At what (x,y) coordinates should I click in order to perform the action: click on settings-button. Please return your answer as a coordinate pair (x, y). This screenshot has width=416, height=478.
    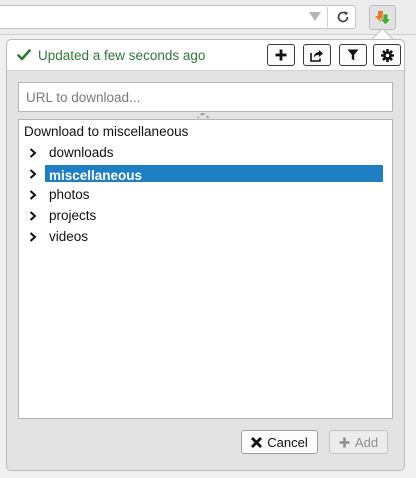
    Looking at the image, I should click on (387, 55).